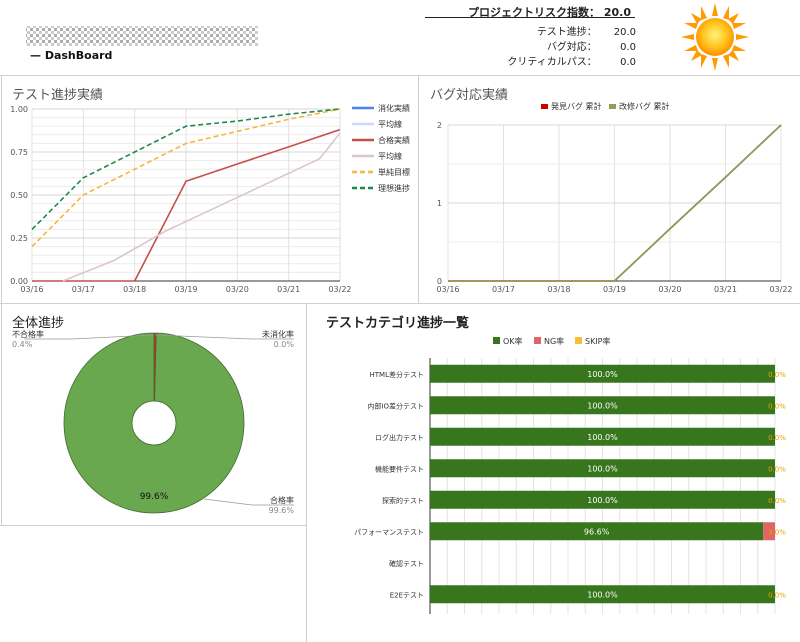 The image size is (800, 642). I want to click on legend-label: 単純目標, so click(394, 172).